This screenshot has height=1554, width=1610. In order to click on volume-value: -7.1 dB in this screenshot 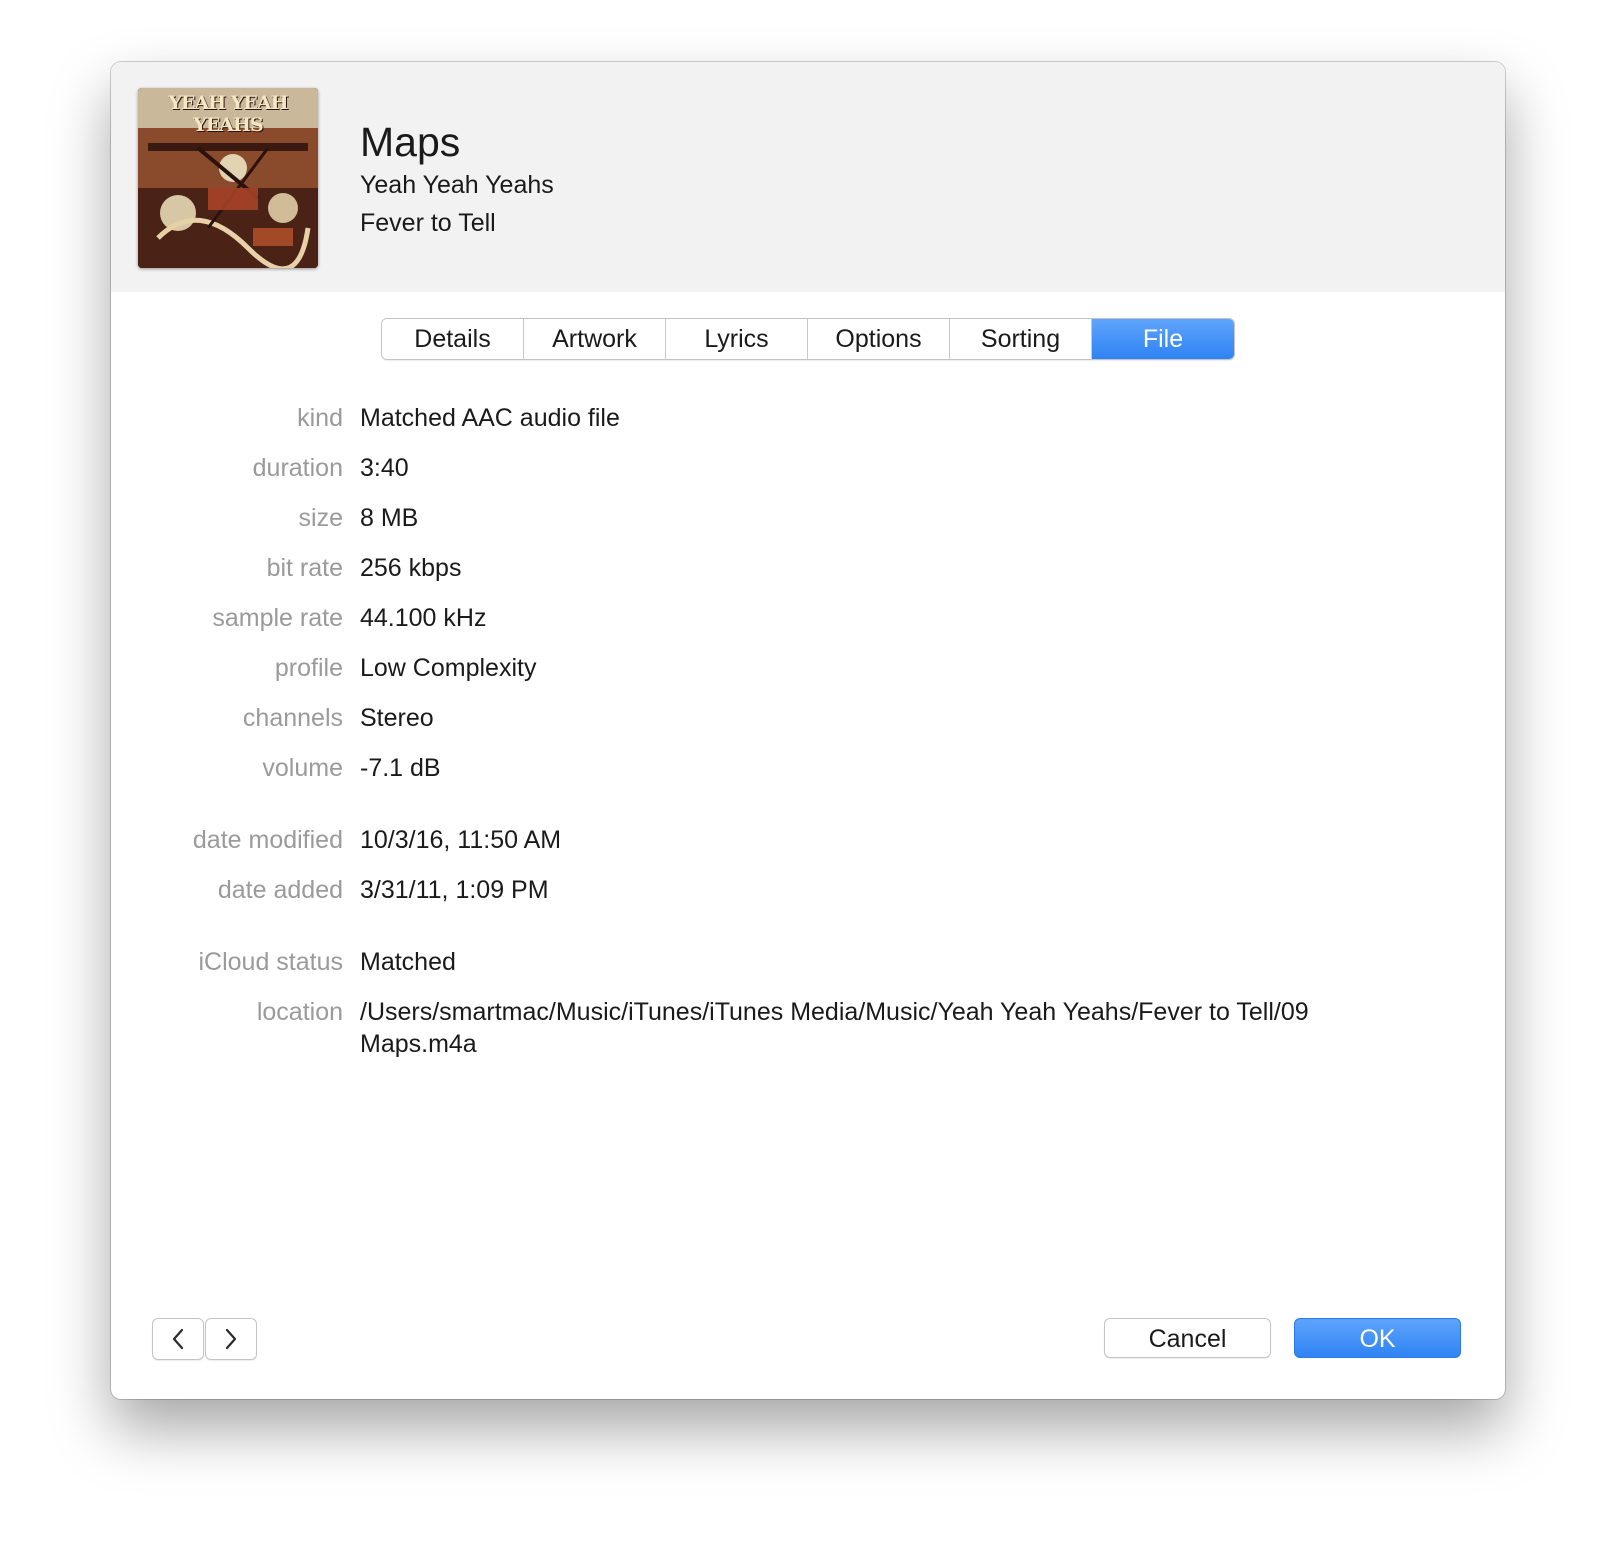, I will do `click(400, 768)`.